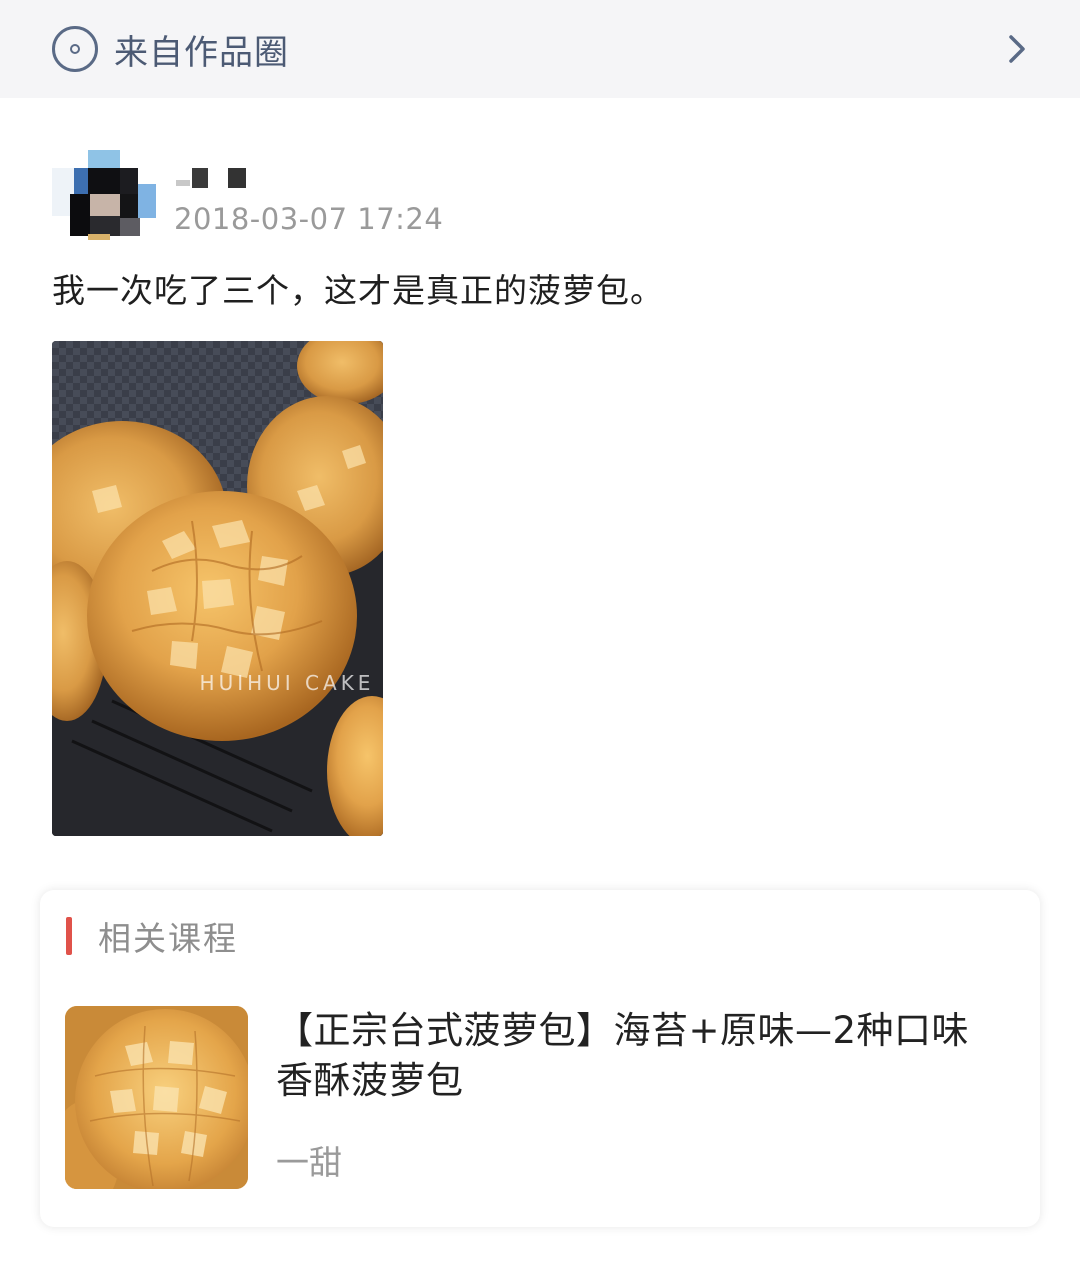 The width and height of the screenshot is (1080, 1273). I want to click on course-title: 【正宗台式菠萝包】海苔+原味—2种口味香酥菠萝包, so click(641, 1056).